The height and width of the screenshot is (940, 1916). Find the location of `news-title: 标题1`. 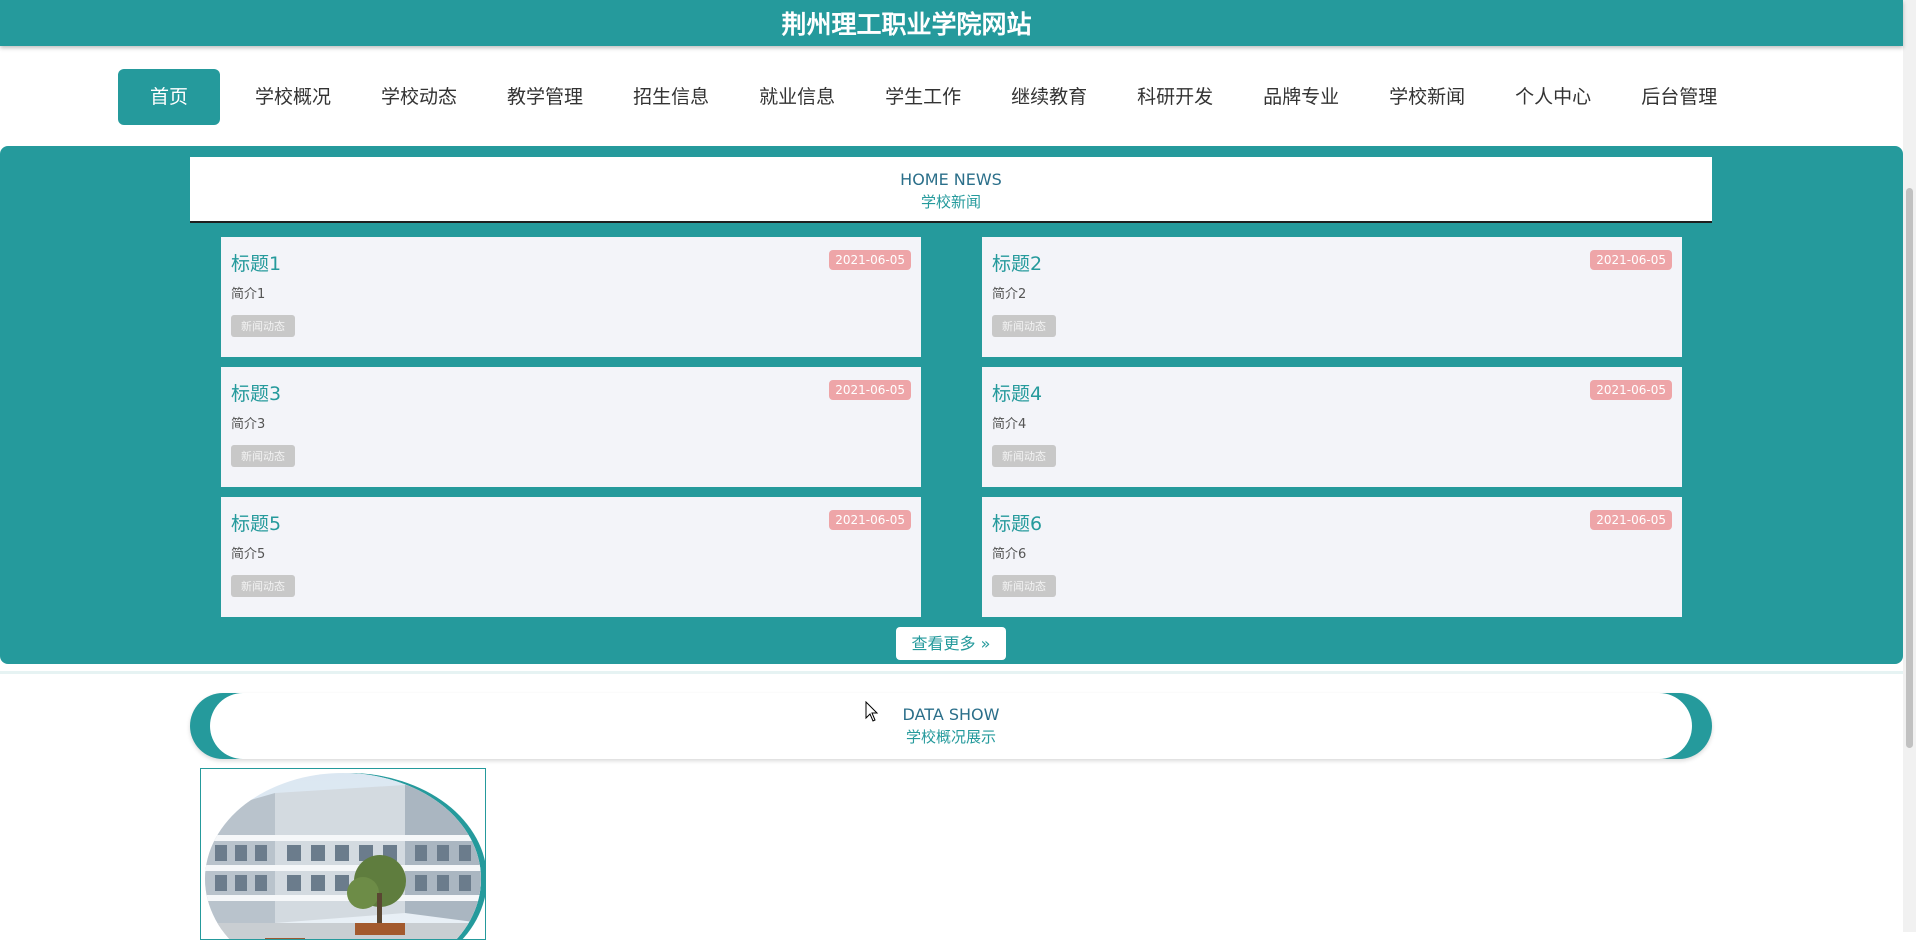

news-title: 标题1 is located at coordinates (256, 262).